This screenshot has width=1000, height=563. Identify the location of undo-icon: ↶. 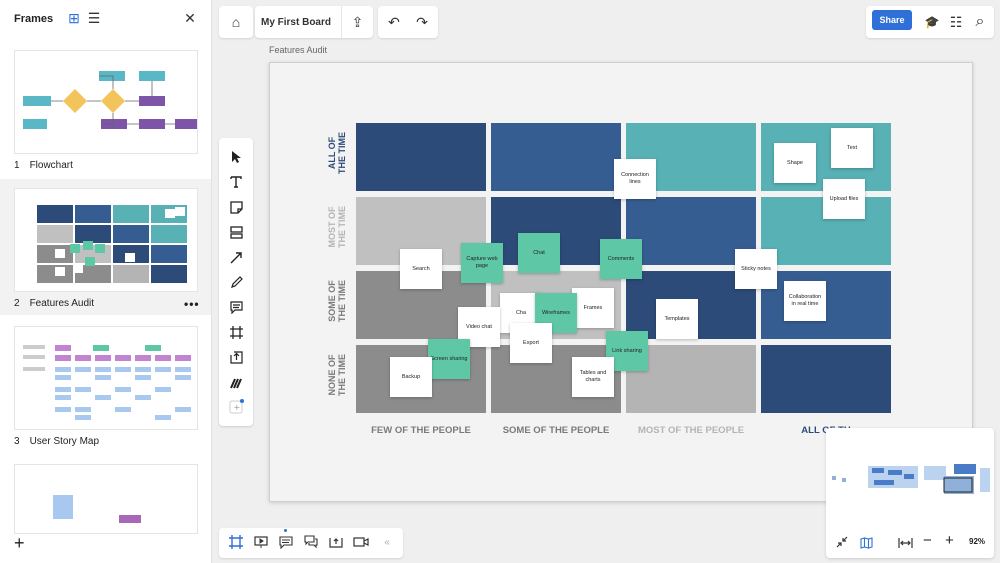
(394, 22).